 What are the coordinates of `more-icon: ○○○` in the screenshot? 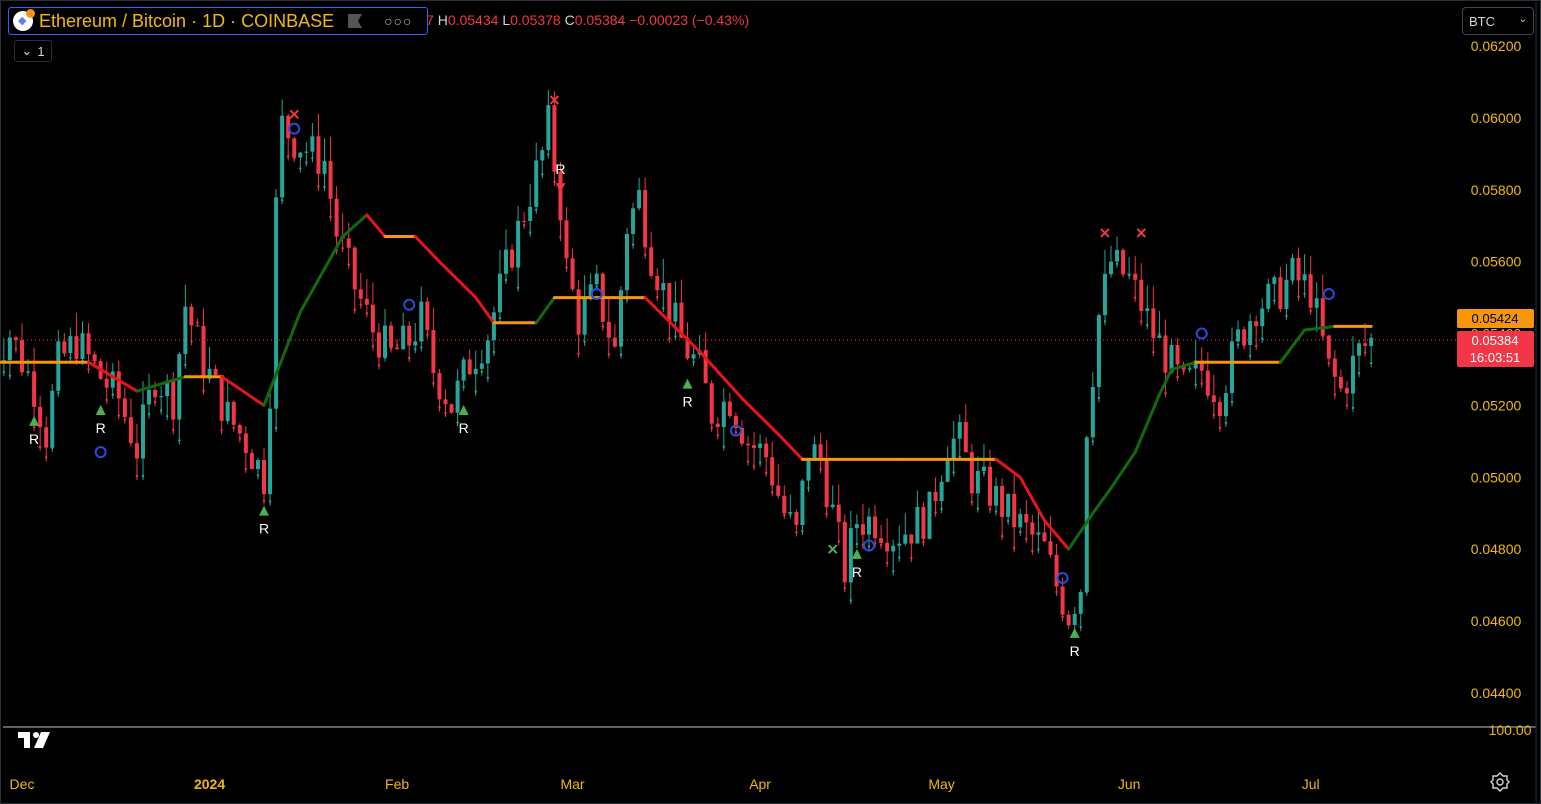 It's located at (398, 21).